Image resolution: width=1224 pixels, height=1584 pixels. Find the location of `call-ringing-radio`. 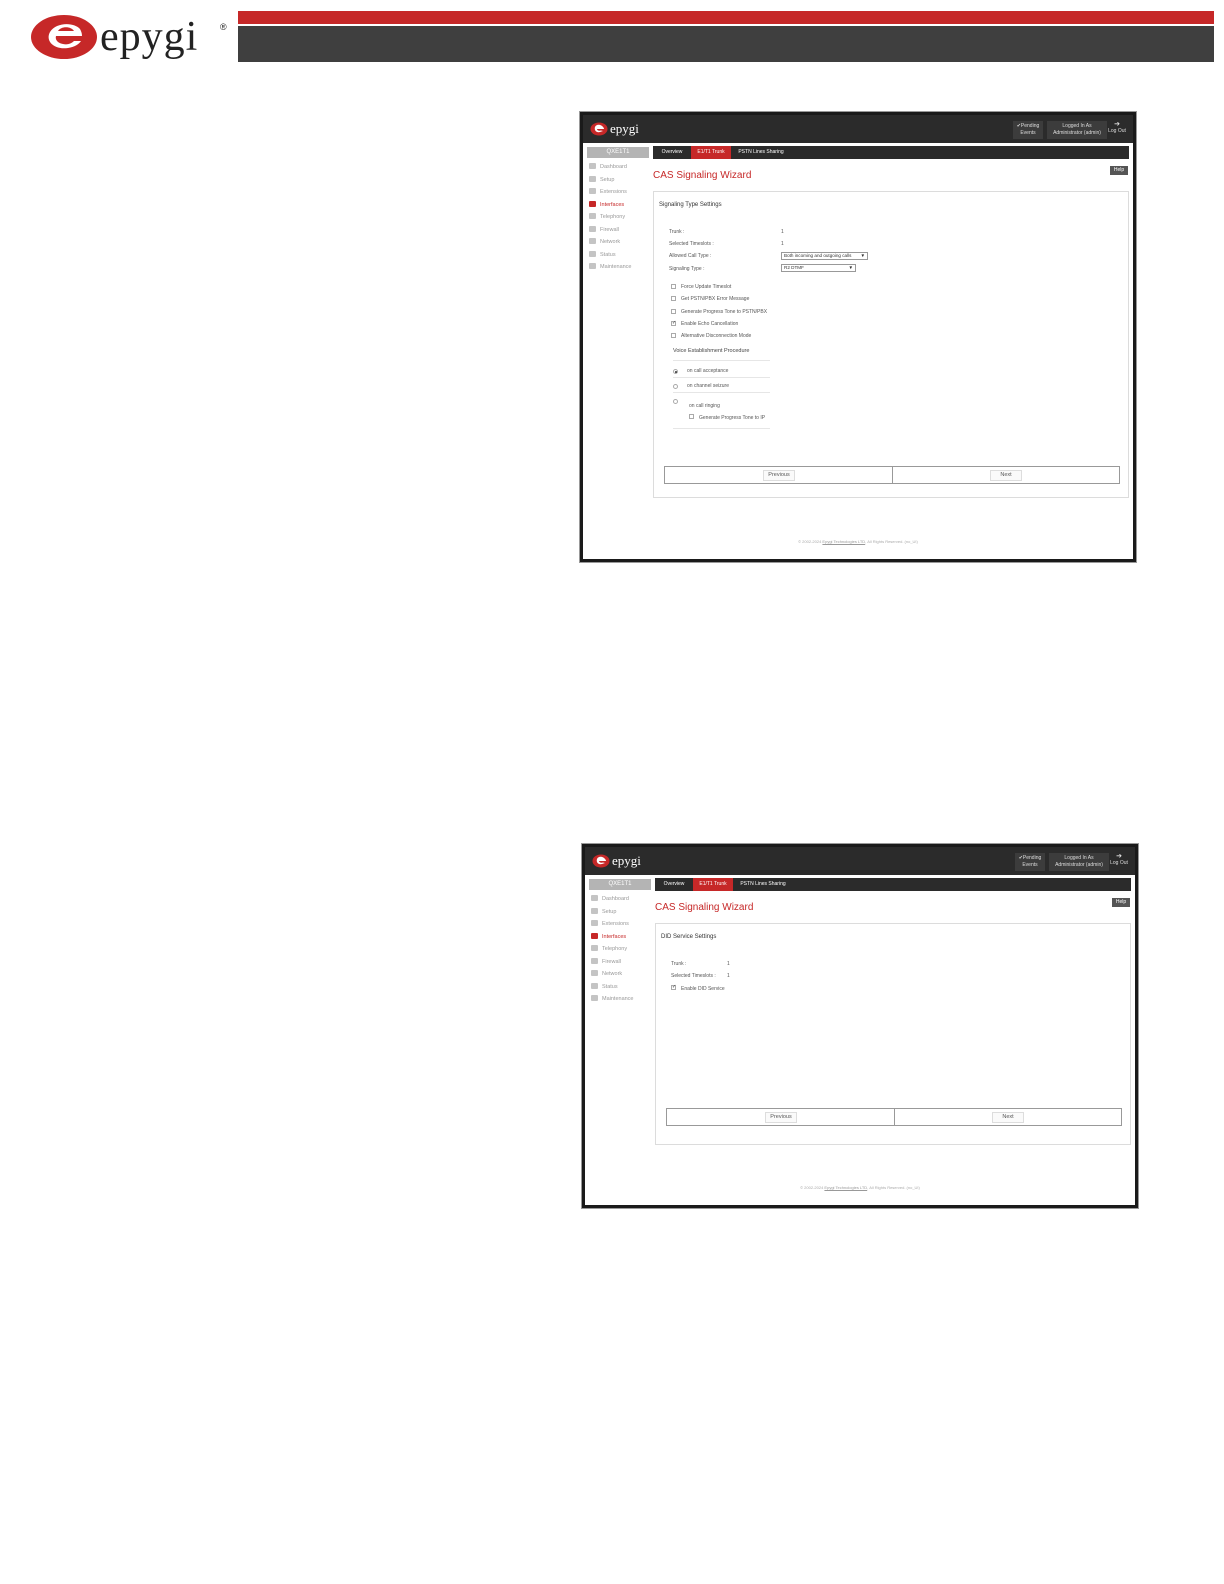

call-ringing-radio is located at coordinates (675, 401).